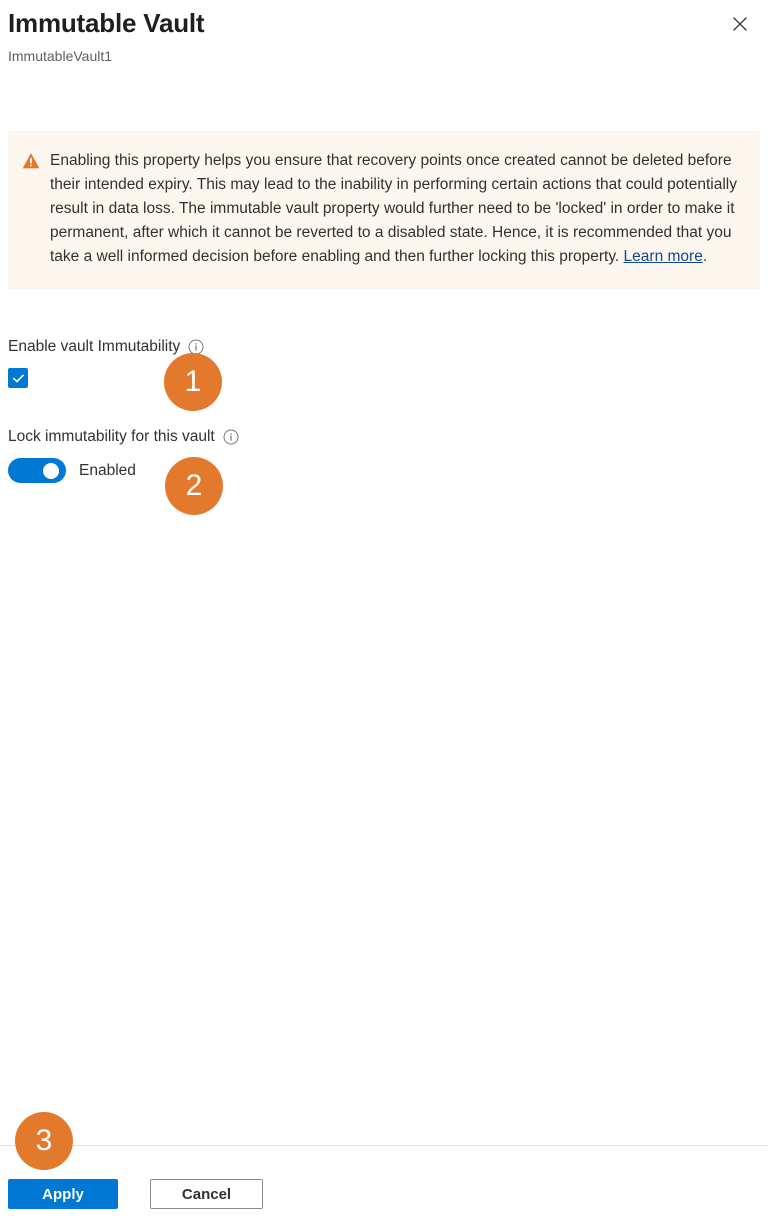 The image size is (768, 1225). I want to click on lock-immutability-label: Lock immutability for this vault, so click(111, 436).